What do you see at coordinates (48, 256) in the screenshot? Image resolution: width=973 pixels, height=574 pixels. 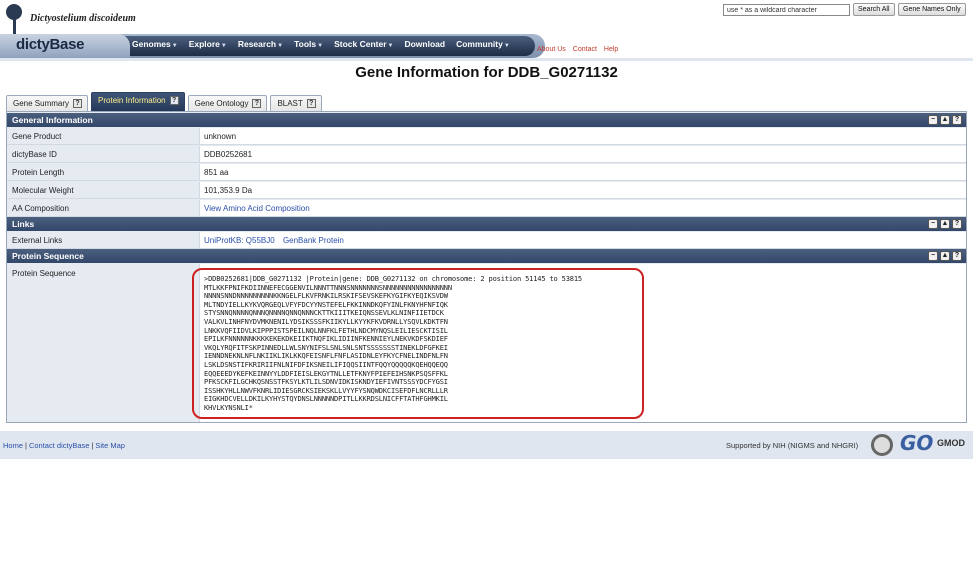 I see `section-sequence-title: Protein Sequence` at bounding box center [48, 256].